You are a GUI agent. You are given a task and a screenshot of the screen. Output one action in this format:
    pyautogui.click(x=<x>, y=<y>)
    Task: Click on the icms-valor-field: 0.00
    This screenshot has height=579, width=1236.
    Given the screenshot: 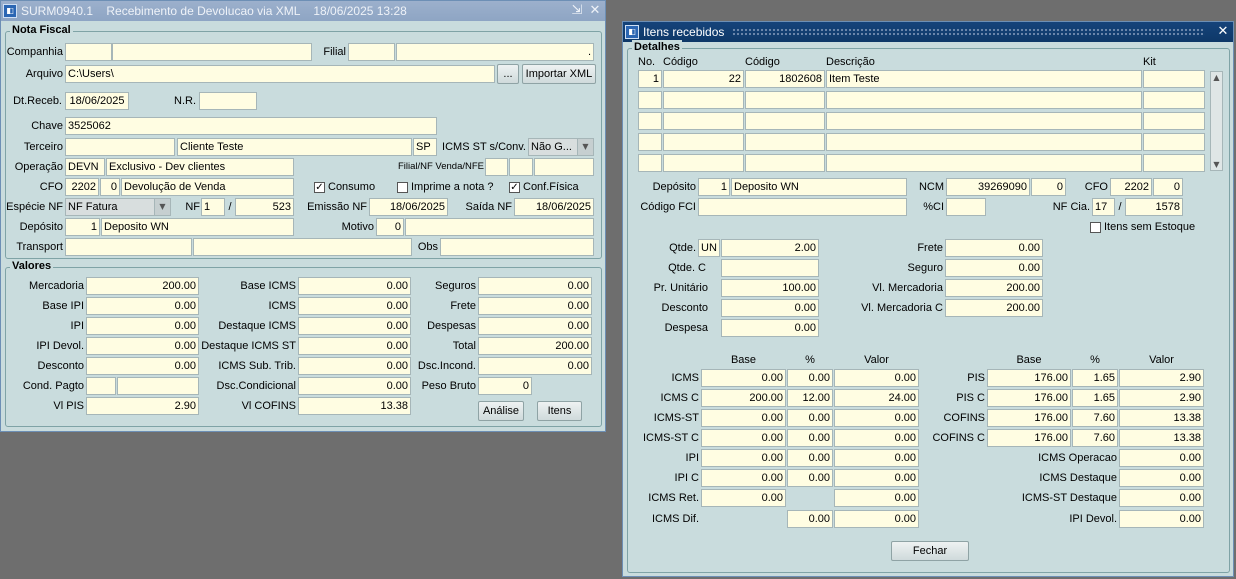 What is the action you would take?
    pyautogui.click(x=876, y=378)
    